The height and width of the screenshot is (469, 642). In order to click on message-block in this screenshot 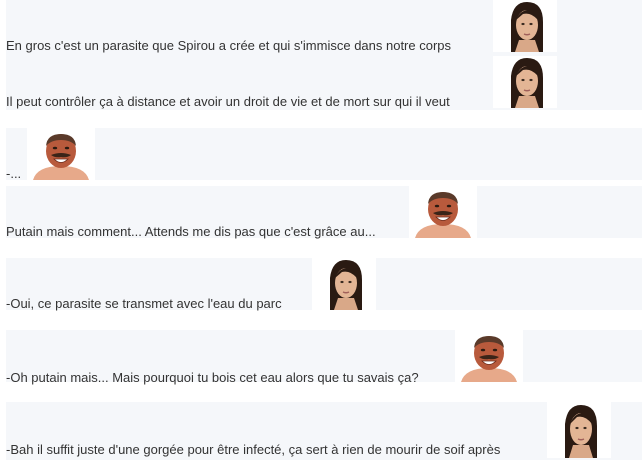, I will do `click(324, 154)`.